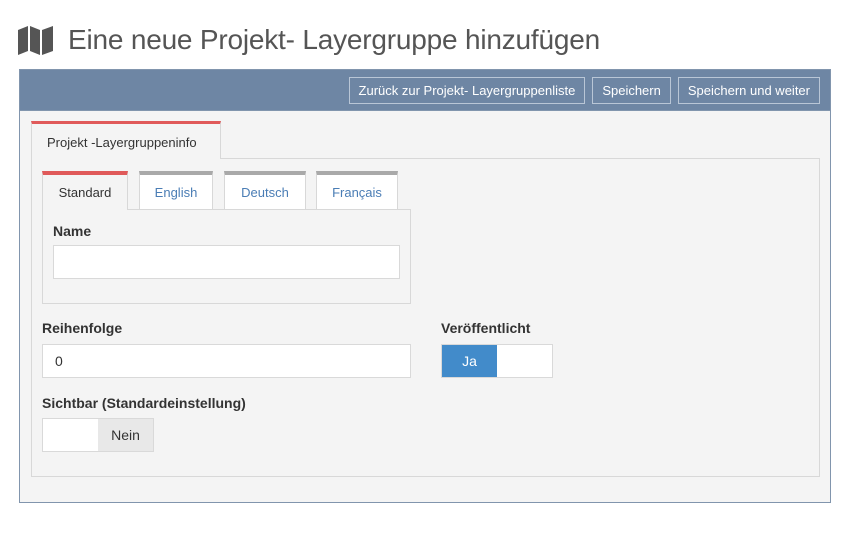 This screenshot has width=847, height=534. I want to click on published-toggle: Ja, so click(497, 361).